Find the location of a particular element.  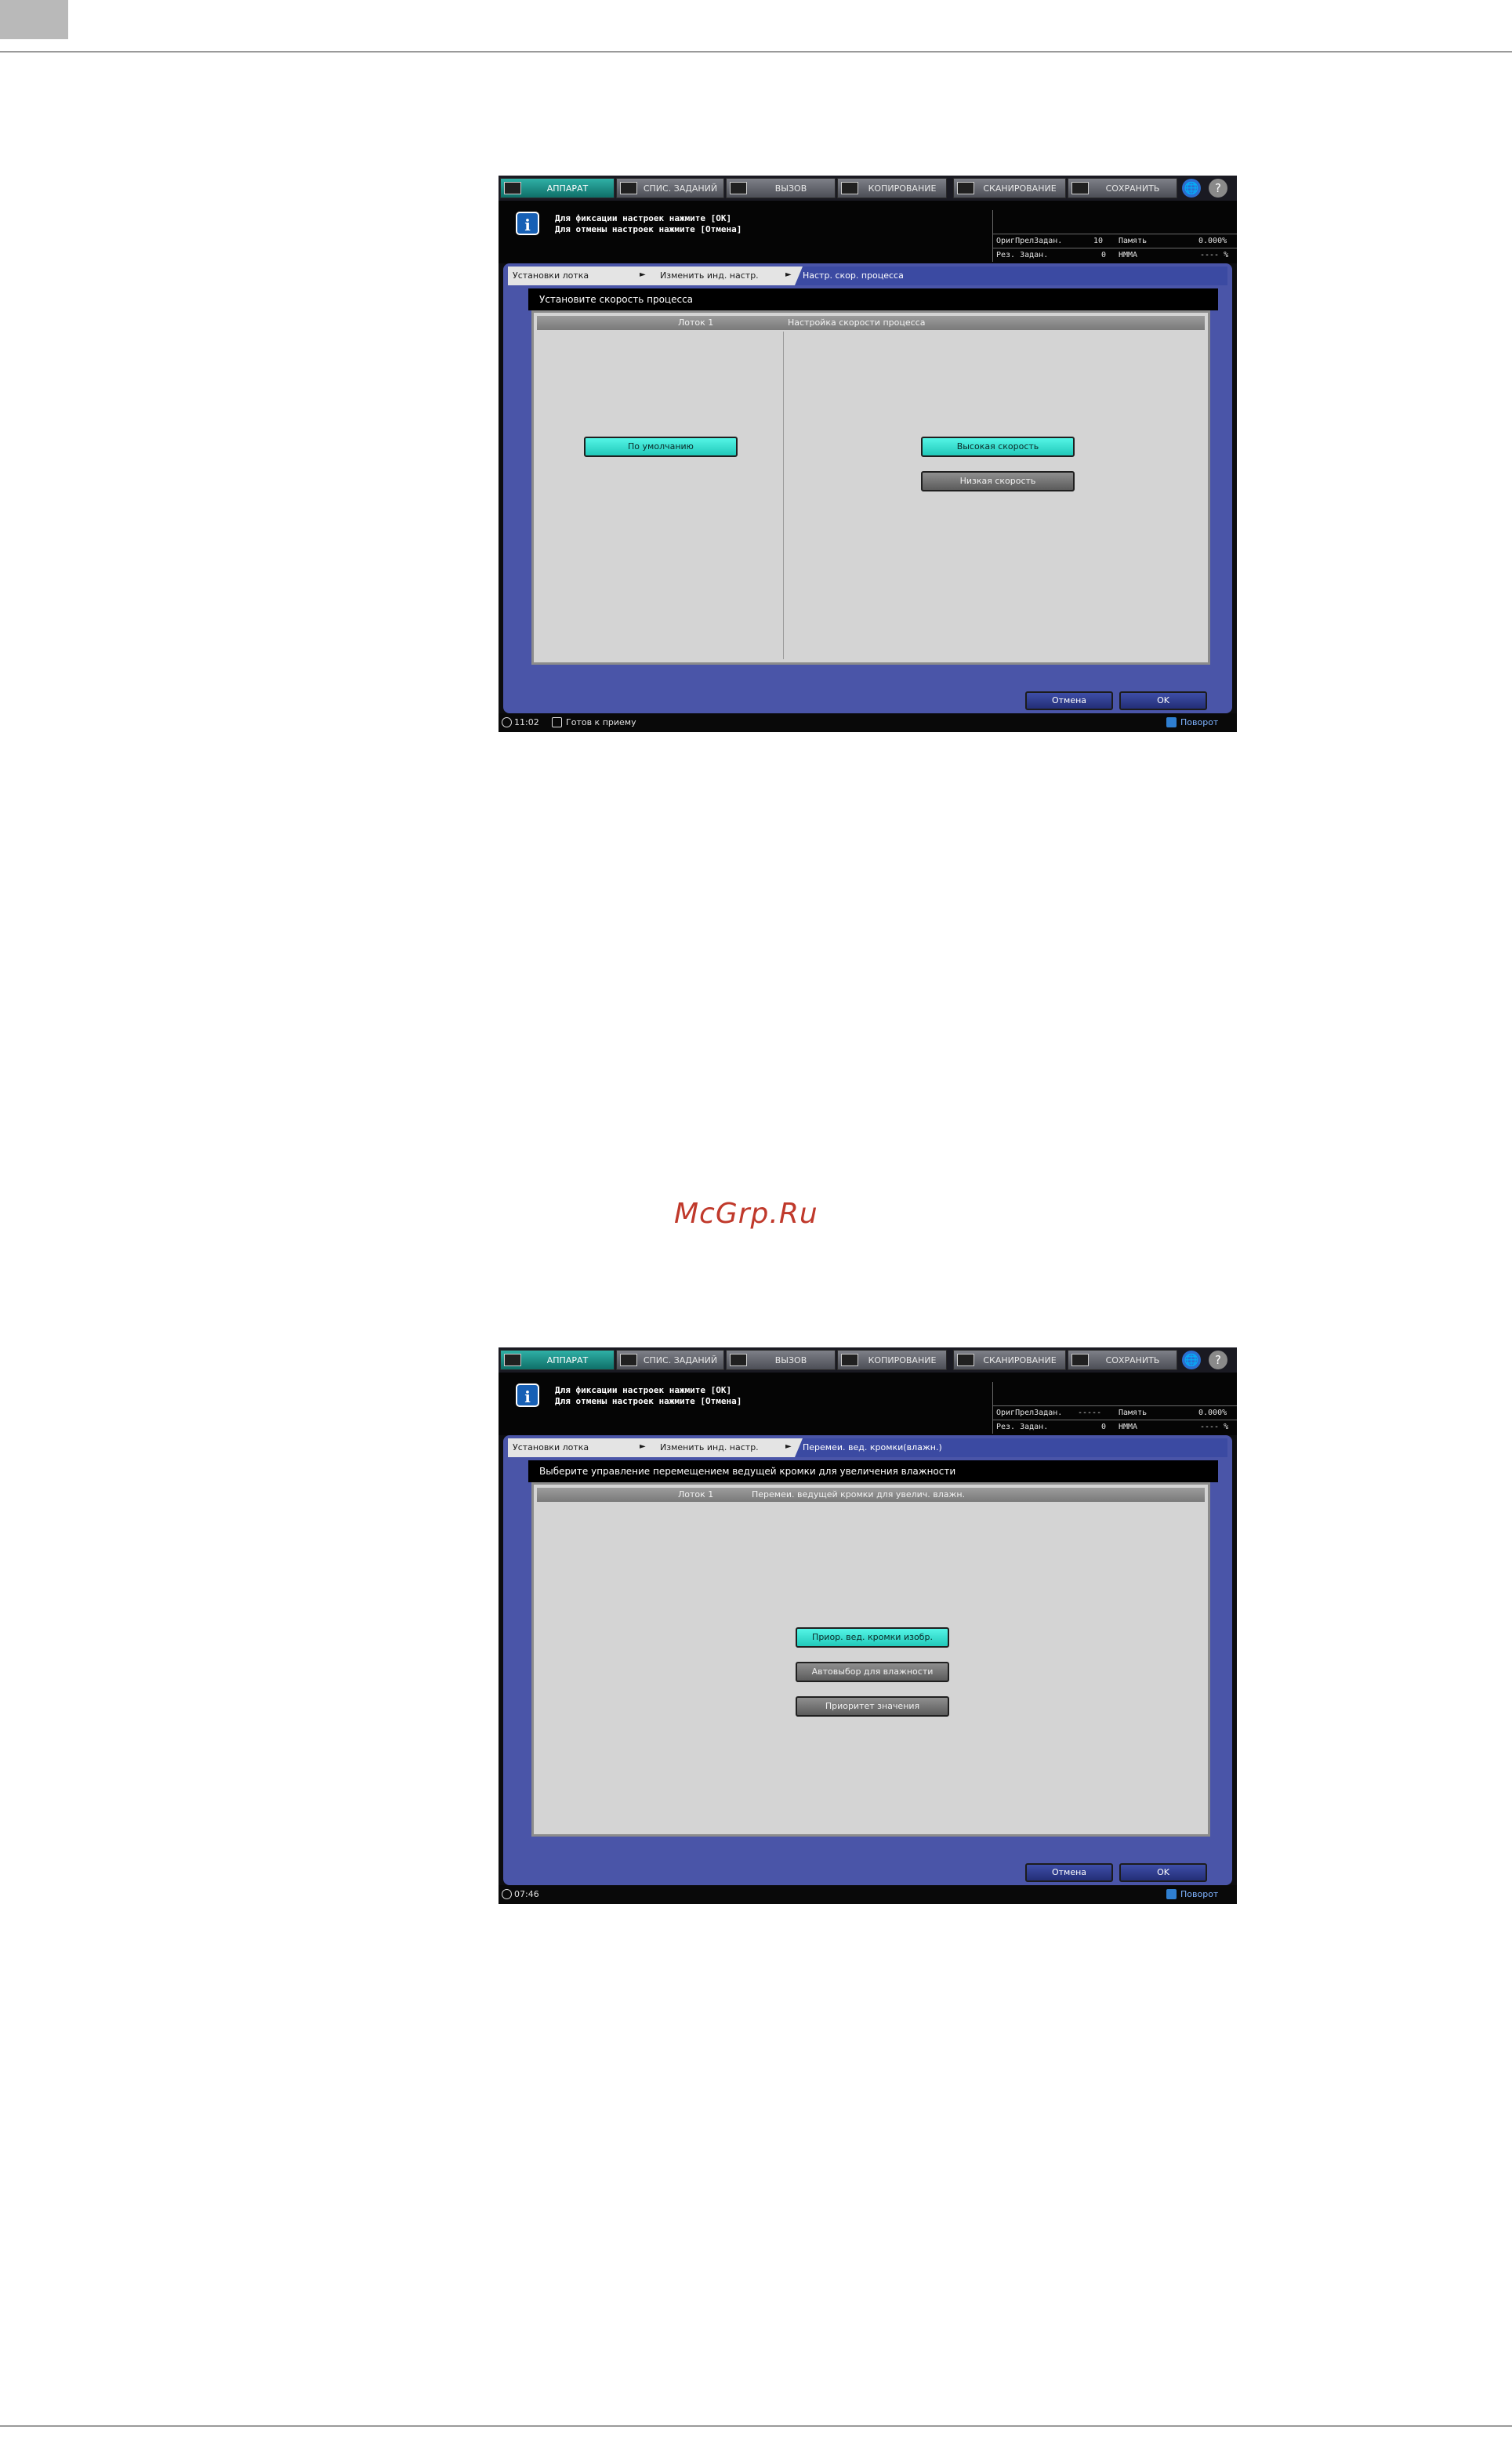

clock-icon is located at coordinates (507, 722).